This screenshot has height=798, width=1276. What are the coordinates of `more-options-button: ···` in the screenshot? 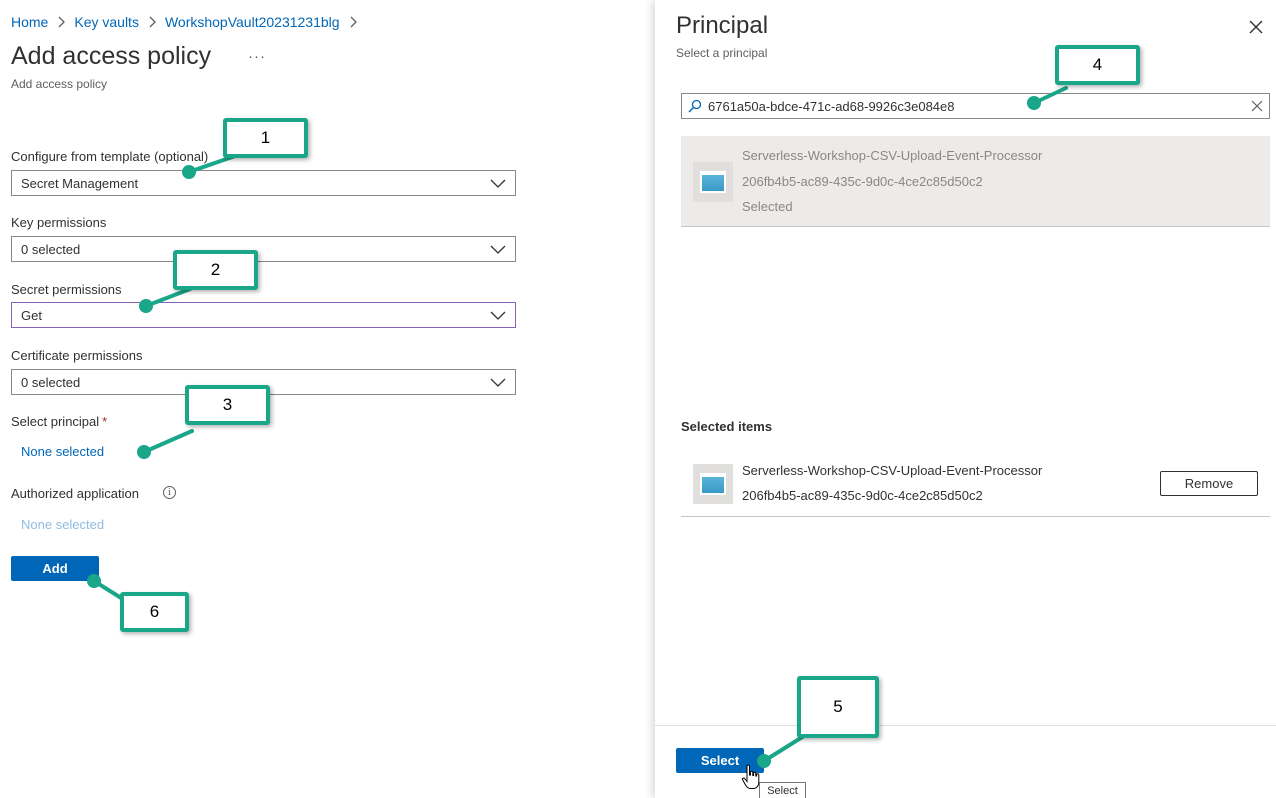 It's located at (257, 56).